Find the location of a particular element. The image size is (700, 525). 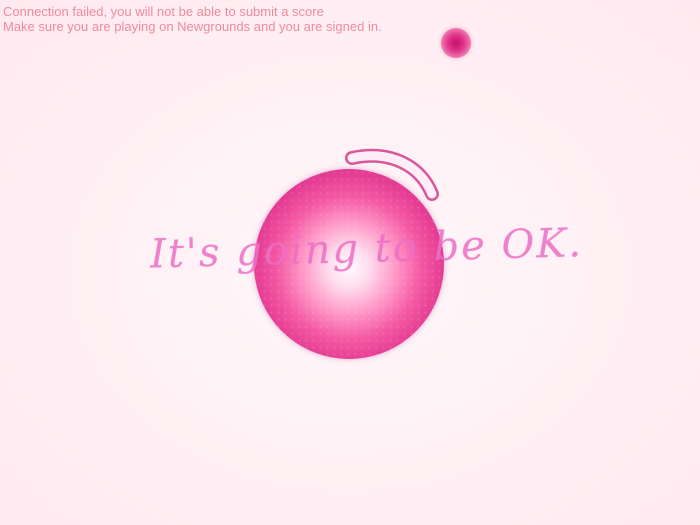

reassurance-message: It's going to be OK. is located at coordinates (366, 249).